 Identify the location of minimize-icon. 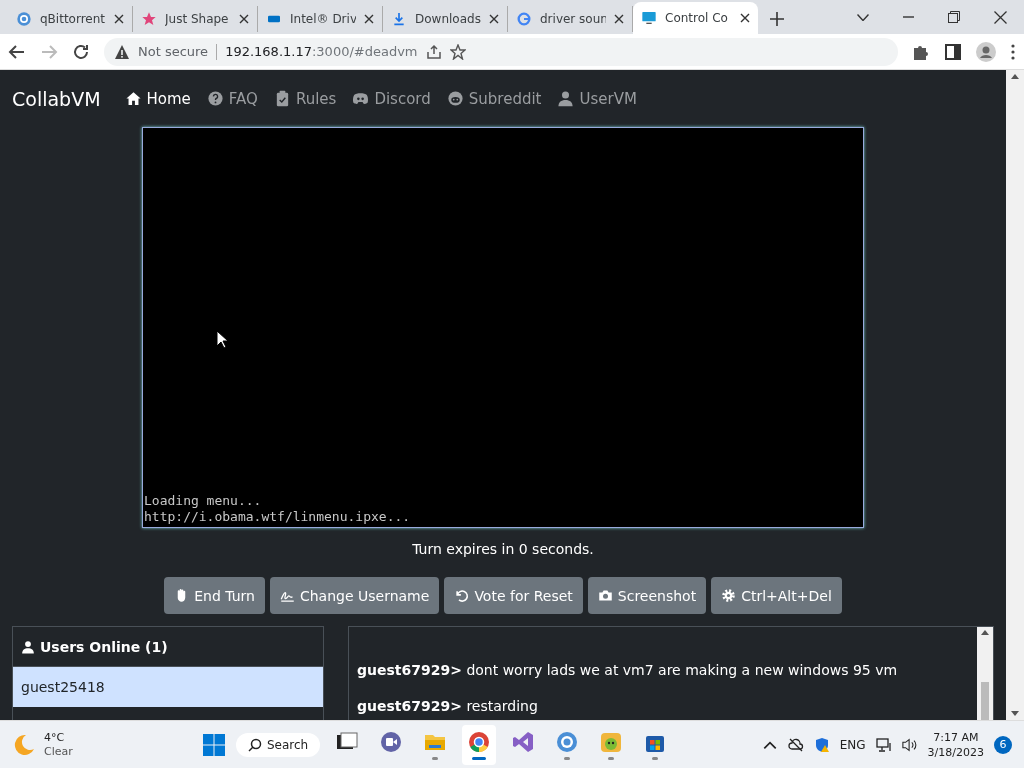
(908, 17).